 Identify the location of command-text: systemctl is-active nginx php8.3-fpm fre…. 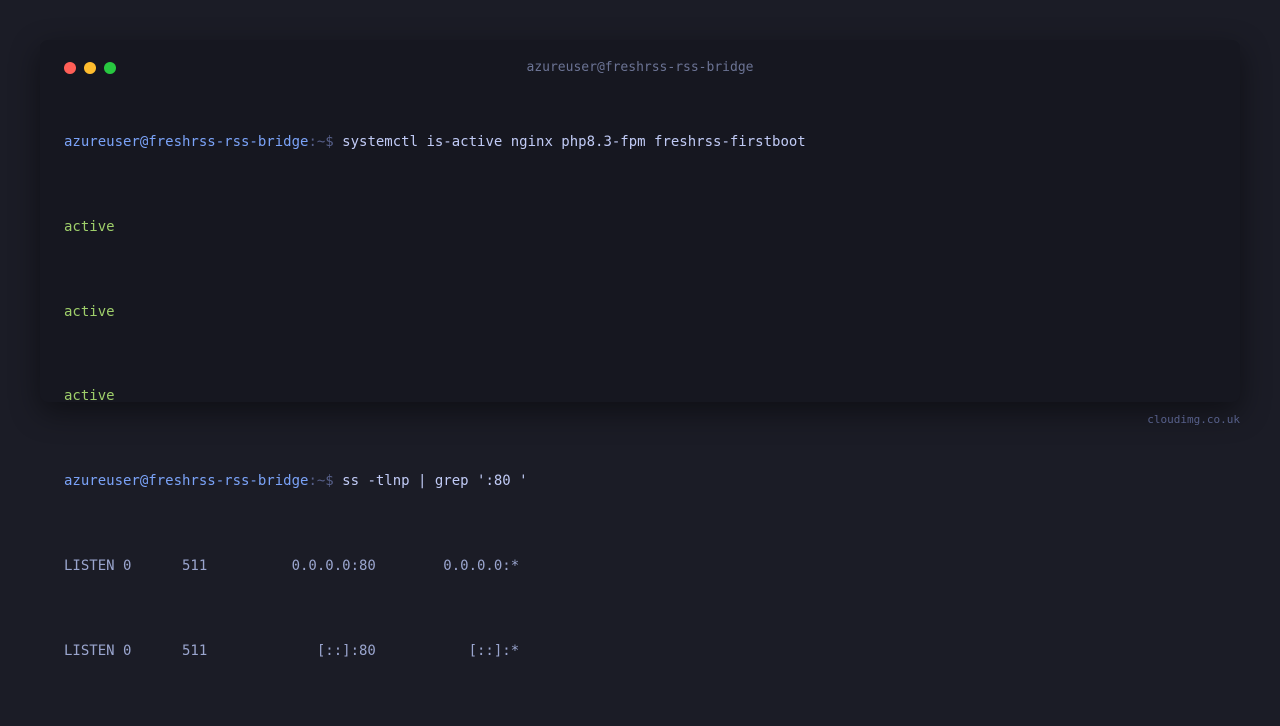
(574, 142).